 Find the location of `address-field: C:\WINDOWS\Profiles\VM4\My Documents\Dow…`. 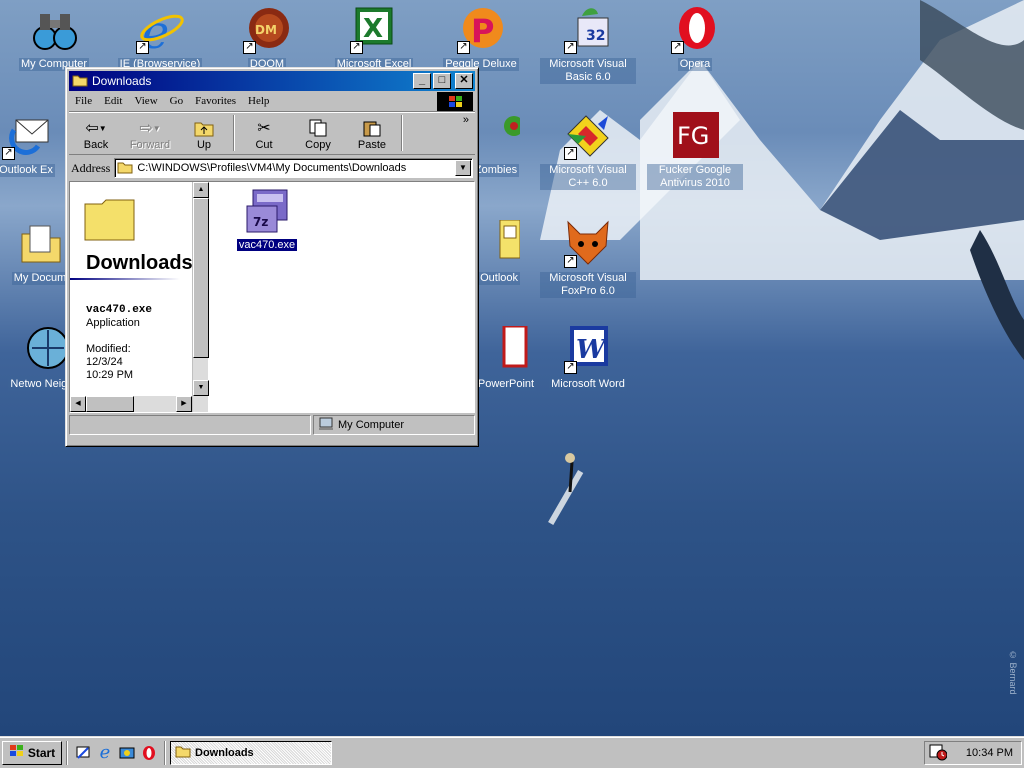

address-field: C:\WINDOWS\Profiles\VM4\My Documents\Dow… is located at coordinates (293, 168).